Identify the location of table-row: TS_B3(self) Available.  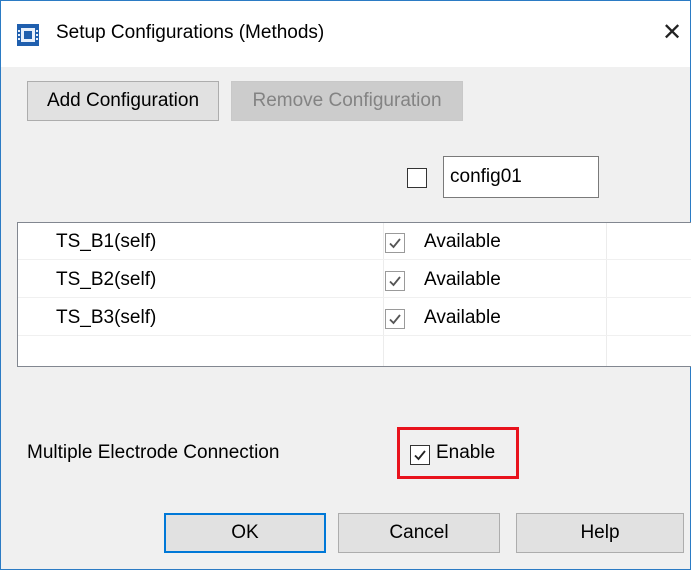
(354, 317).